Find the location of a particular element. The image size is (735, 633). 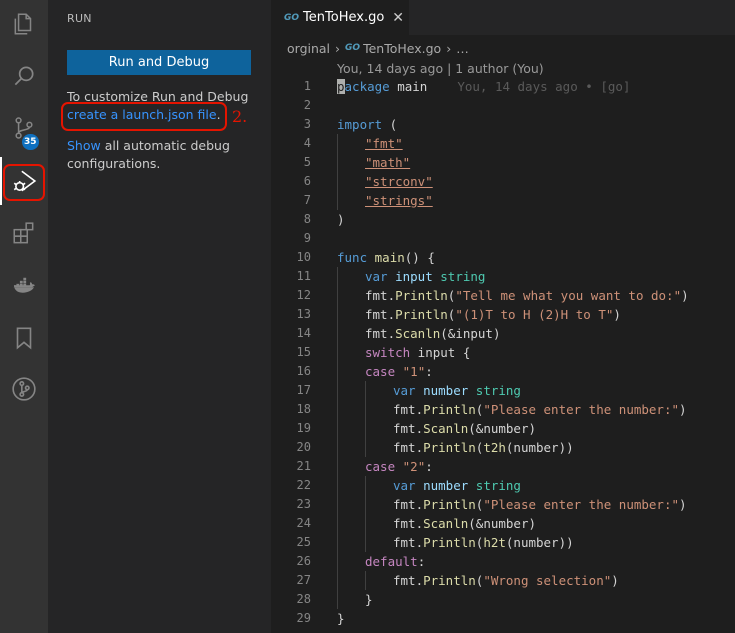

code-line: 17 var number string is located at coordinates (408, 390).